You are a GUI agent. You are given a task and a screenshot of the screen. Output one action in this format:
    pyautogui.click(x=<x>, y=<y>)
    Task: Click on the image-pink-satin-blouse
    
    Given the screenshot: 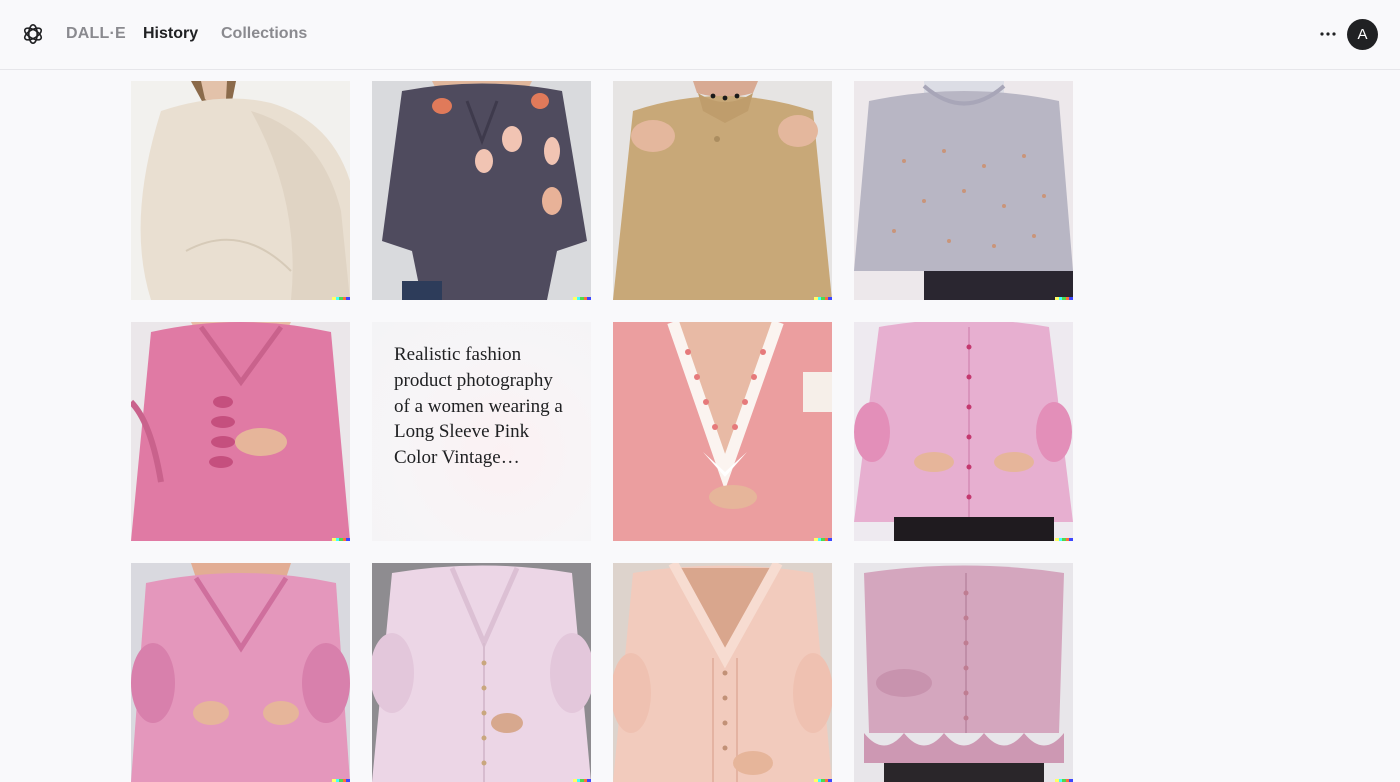 What is the action you would take?
    pyautogui.click(x=963, y=431)
    